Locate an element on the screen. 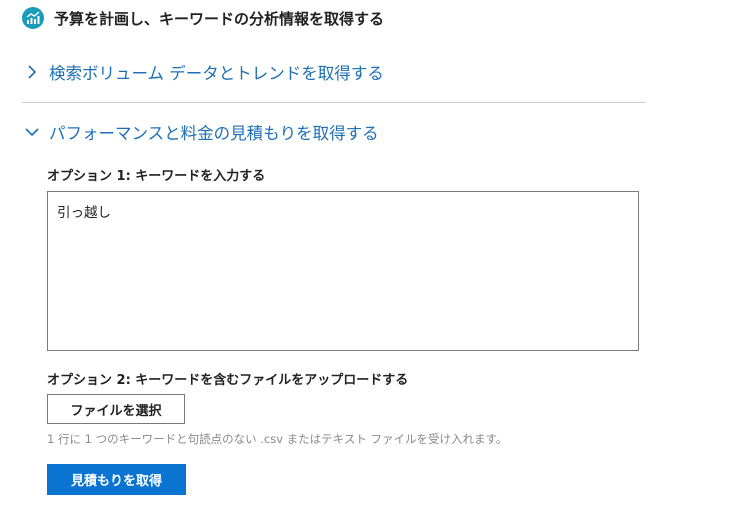 The height and width of the screenshot is (515, 737). option1-label: オプション 1: キーワードを入力する is located at coordinates (156, 176).